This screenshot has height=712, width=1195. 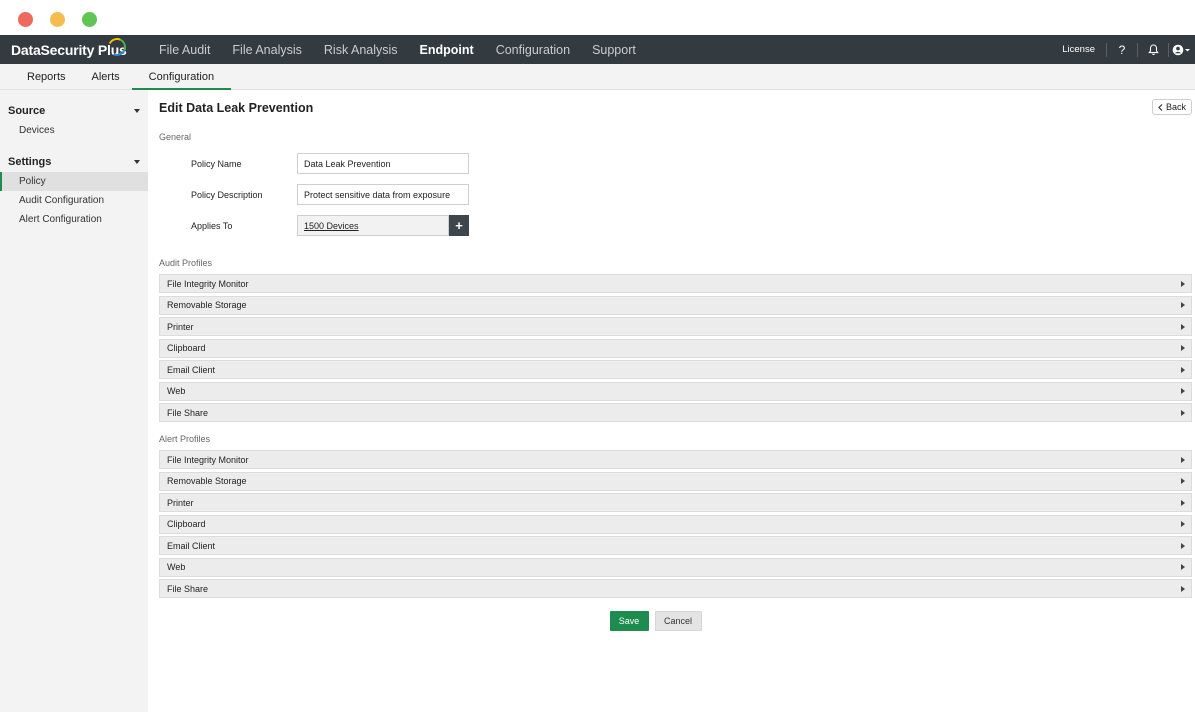 I want to click on add-devices-button: +, so click(x=459, y=225).